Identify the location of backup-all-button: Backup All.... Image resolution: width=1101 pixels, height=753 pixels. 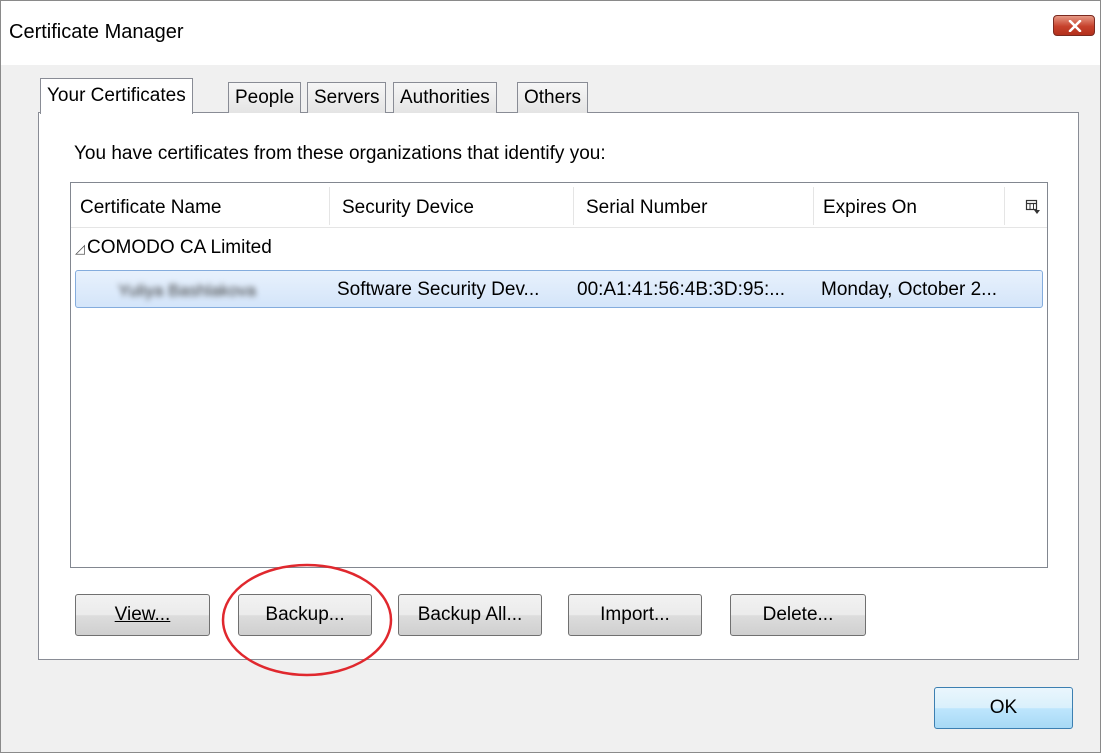
(470, 615).